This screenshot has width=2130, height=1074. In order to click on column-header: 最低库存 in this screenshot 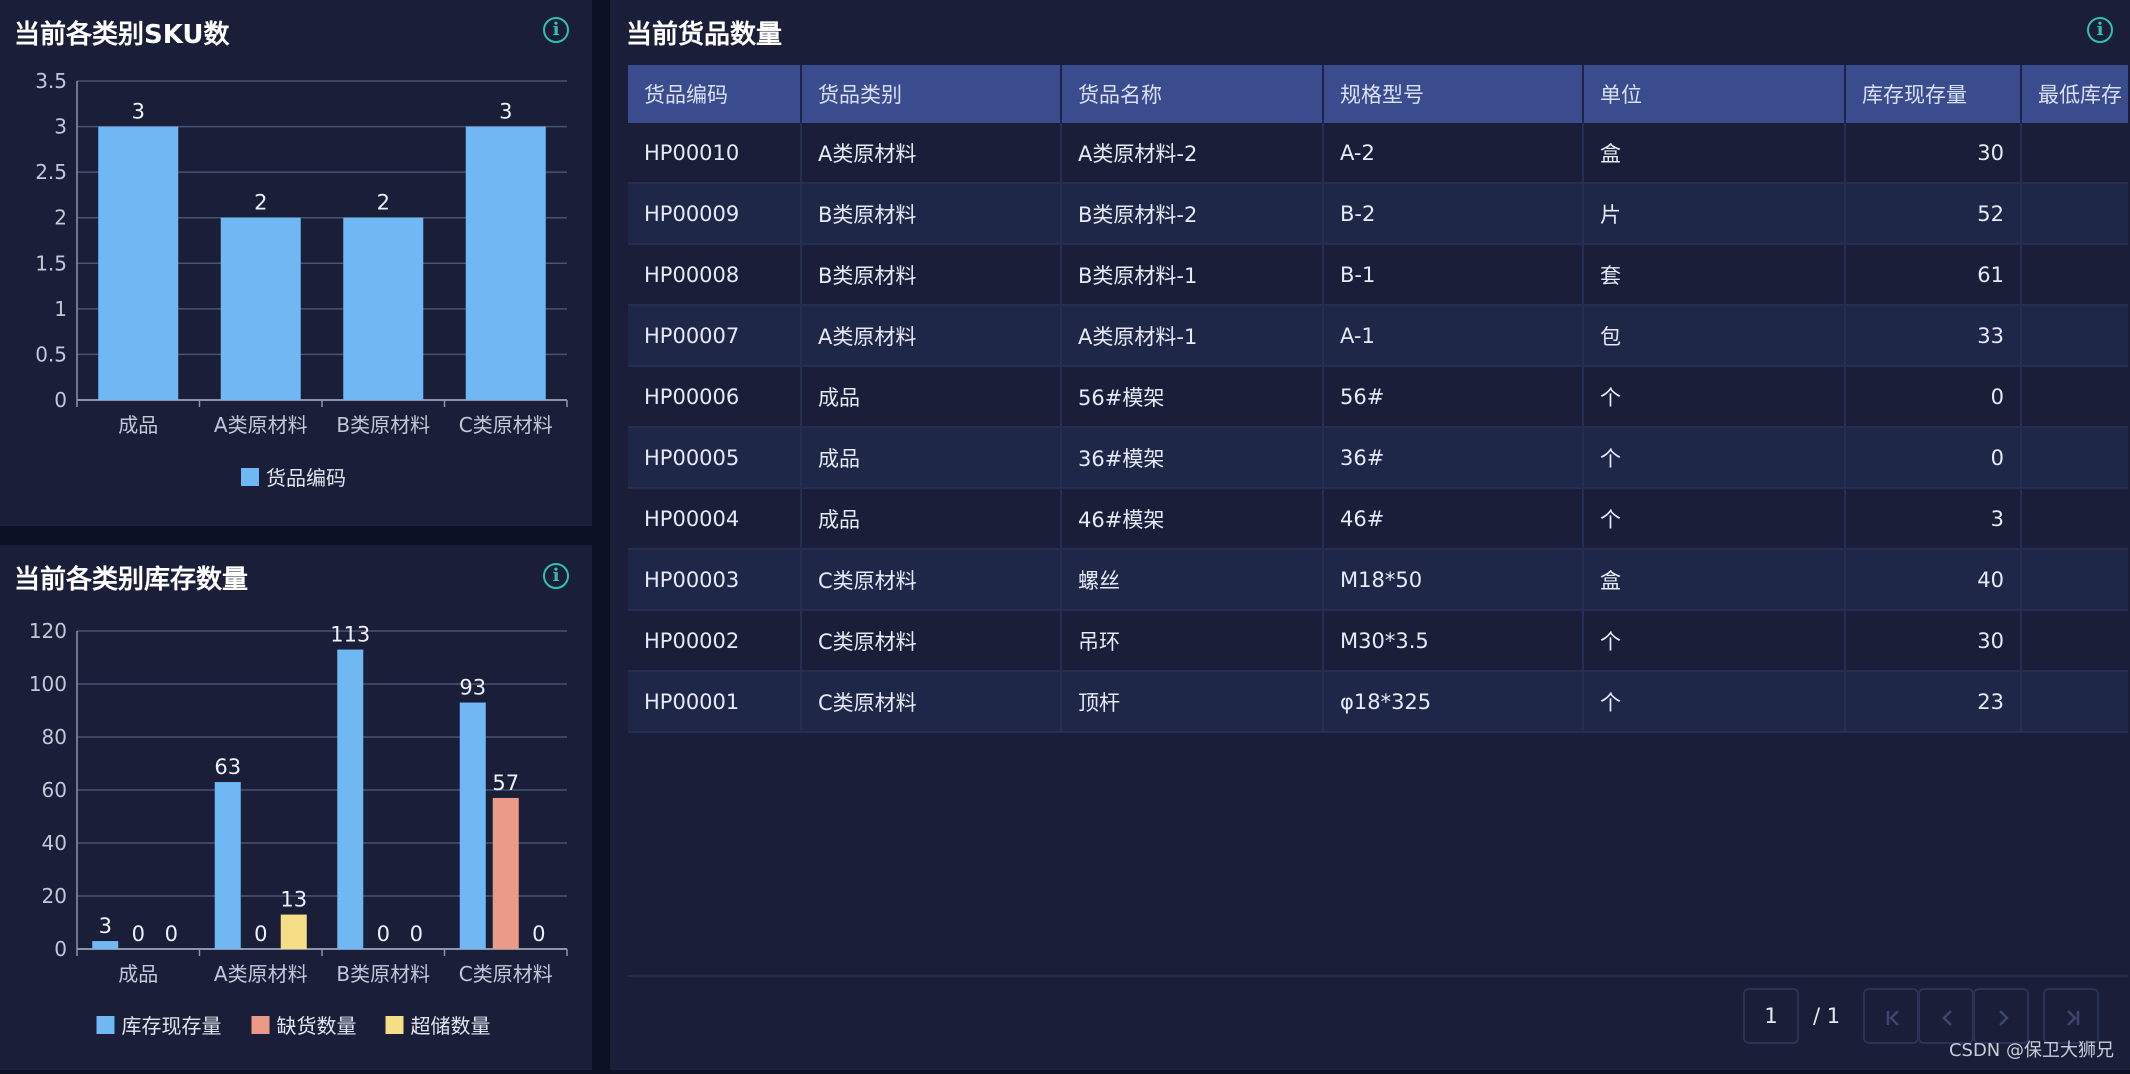, I will do `click(2074, 94)`.